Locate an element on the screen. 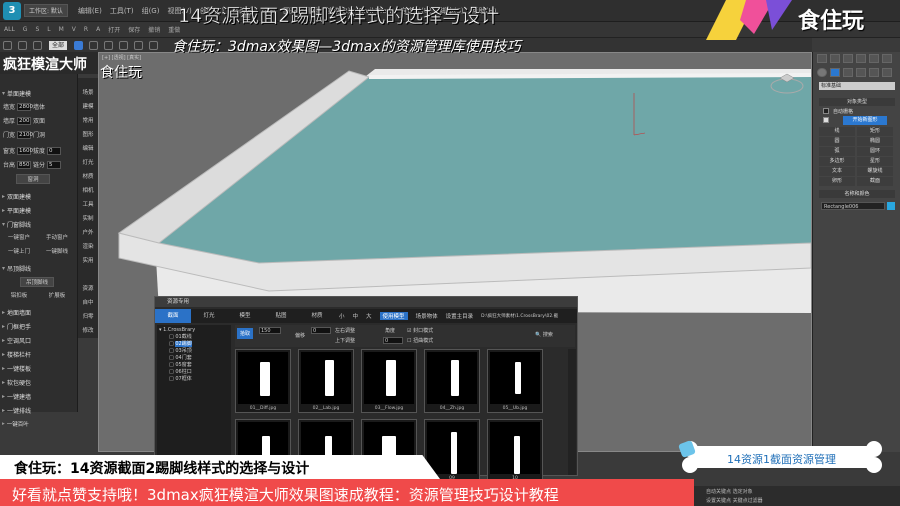 Image resolution: width=900 pixels, height=506 pixels. thumbnail-scrollbar is located at coordinates (572, 412).